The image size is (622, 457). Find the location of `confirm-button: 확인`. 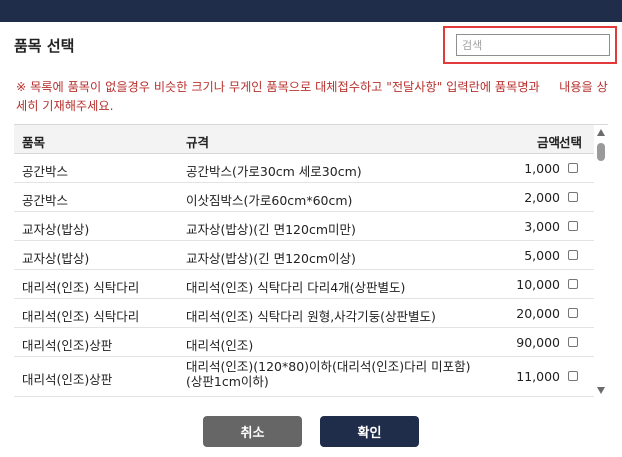

confirm-button: 확인 is located at coordinates (369, 431).